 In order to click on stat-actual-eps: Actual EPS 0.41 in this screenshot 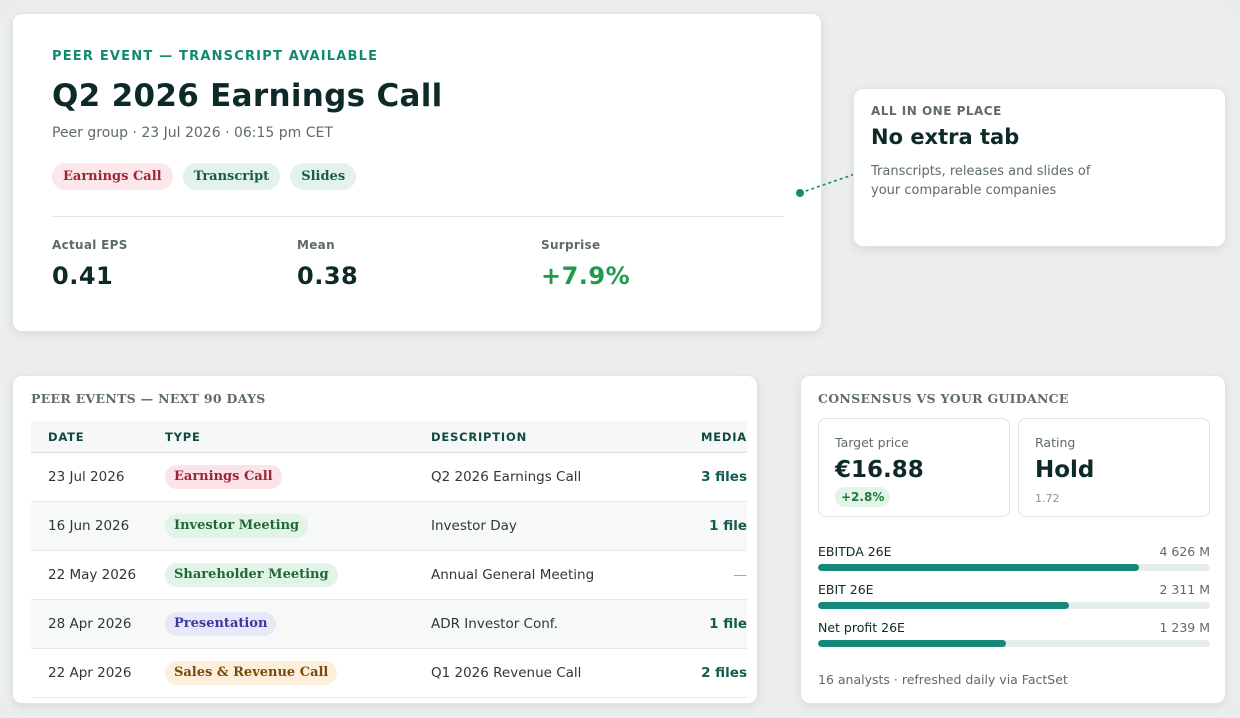, I will do `click(90, 264)`.